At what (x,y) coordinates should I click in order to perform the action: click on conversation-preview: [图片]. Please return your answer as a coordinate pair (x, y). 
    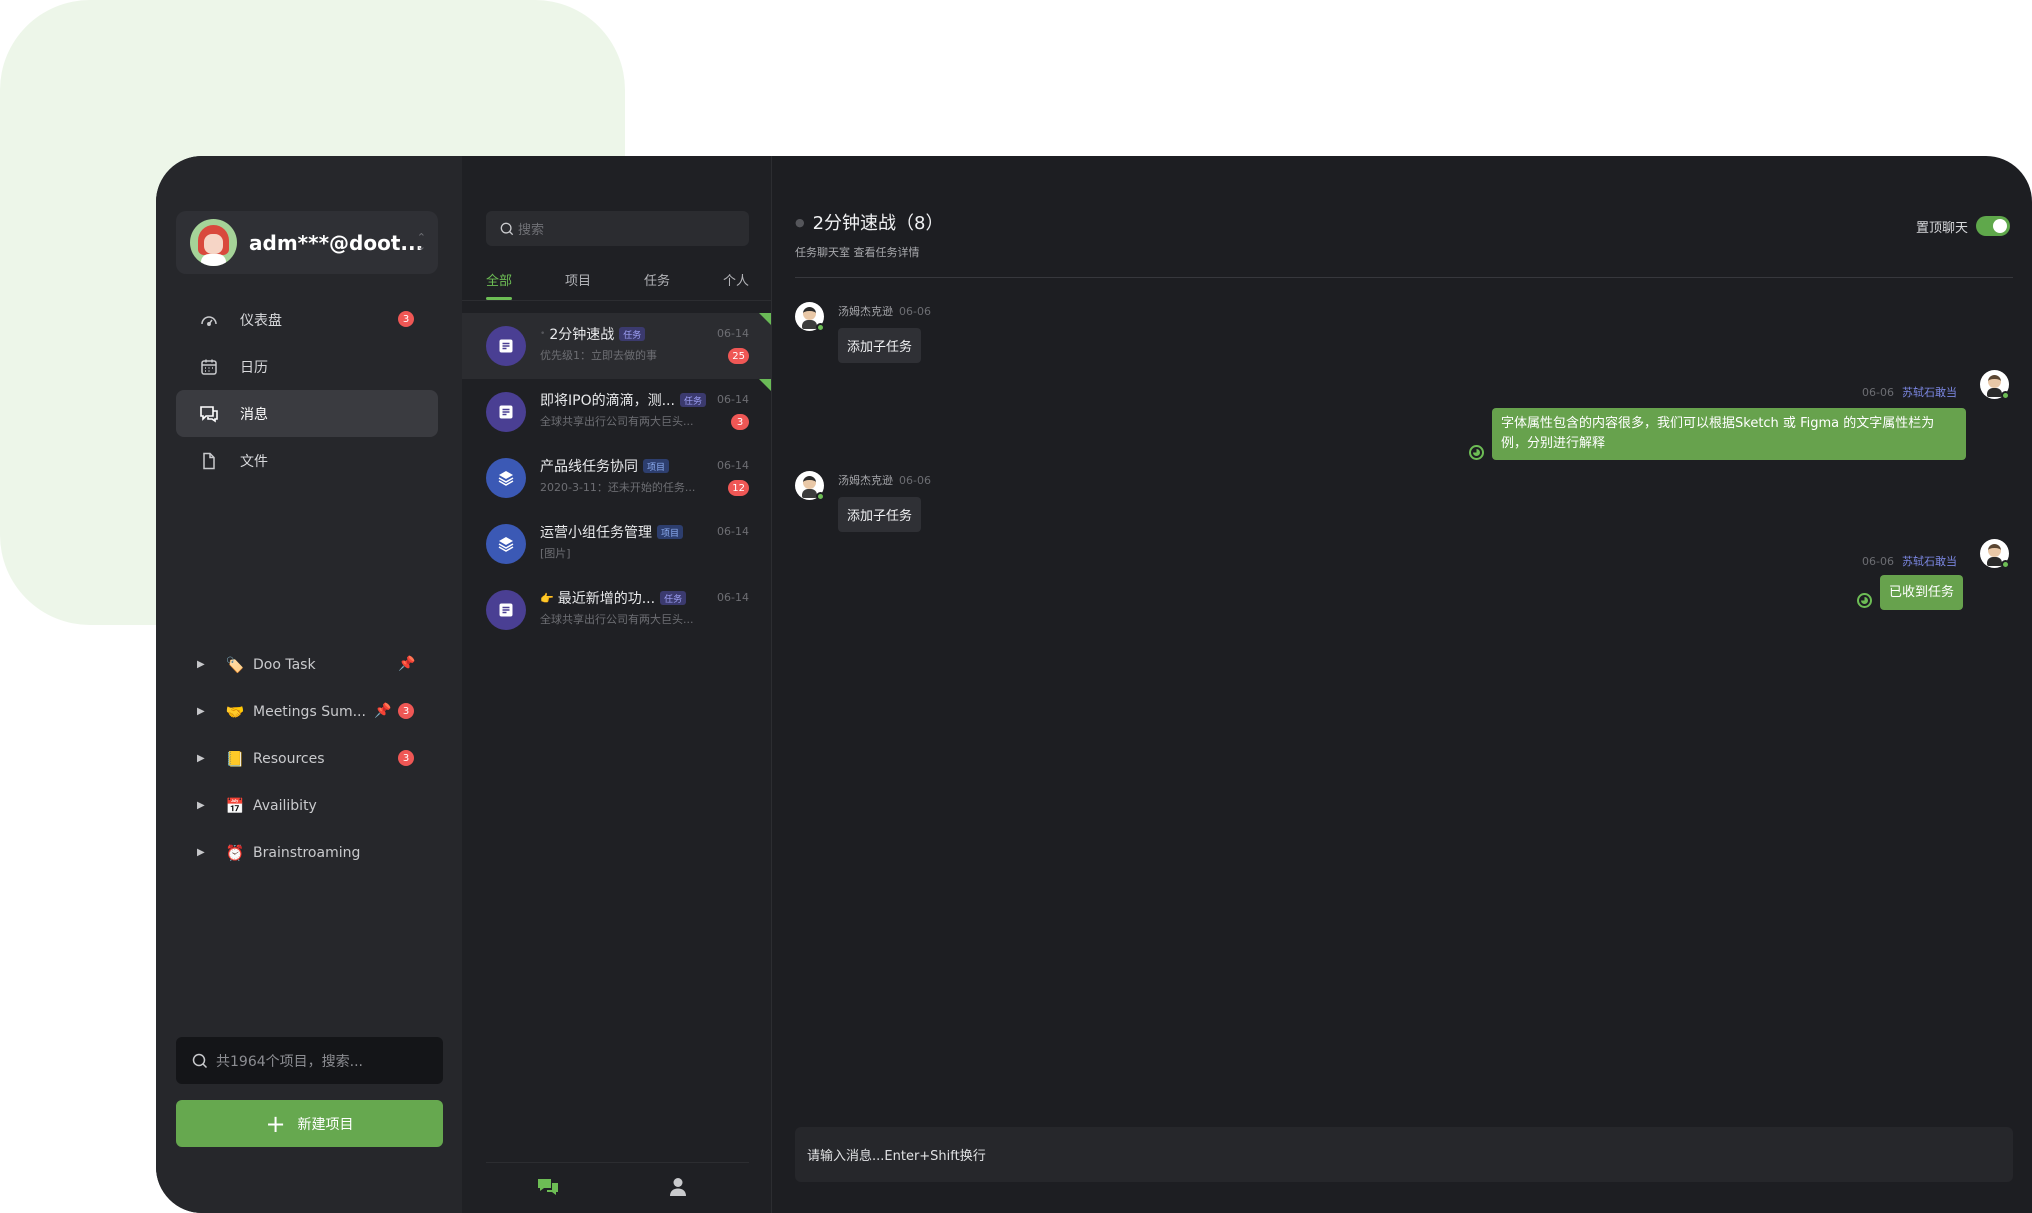
    Looking at the image, I should click on (555, 553).